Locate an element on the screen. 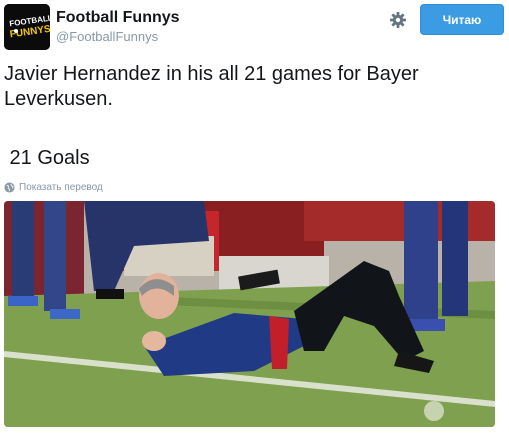  account-handle: @FootballFunnys is located at coordinates (107, 36).